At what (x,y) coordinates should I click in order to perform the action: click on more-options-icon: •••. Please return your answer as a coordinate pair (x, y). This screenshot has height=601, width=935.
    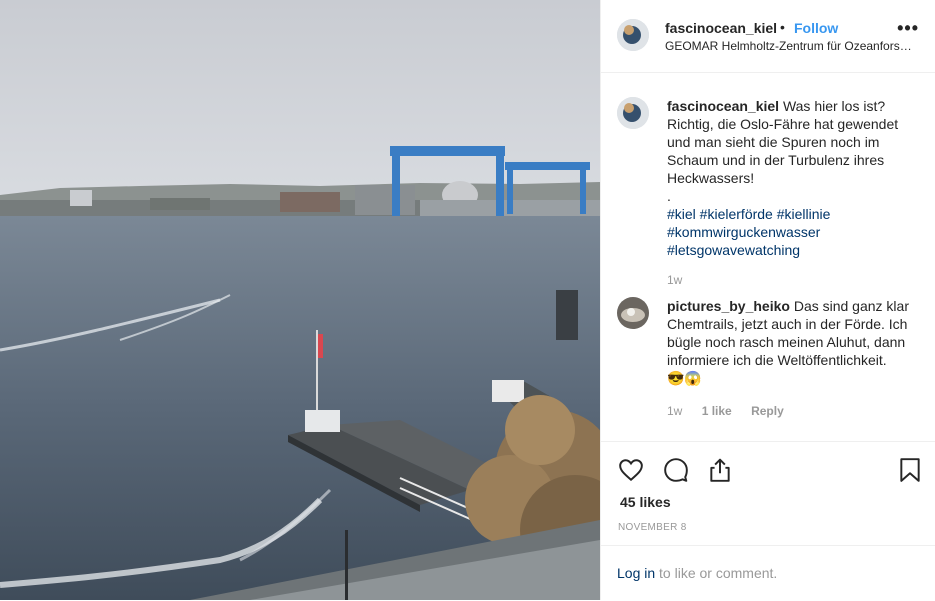
    Looking at the image, I should click on (908, 28).